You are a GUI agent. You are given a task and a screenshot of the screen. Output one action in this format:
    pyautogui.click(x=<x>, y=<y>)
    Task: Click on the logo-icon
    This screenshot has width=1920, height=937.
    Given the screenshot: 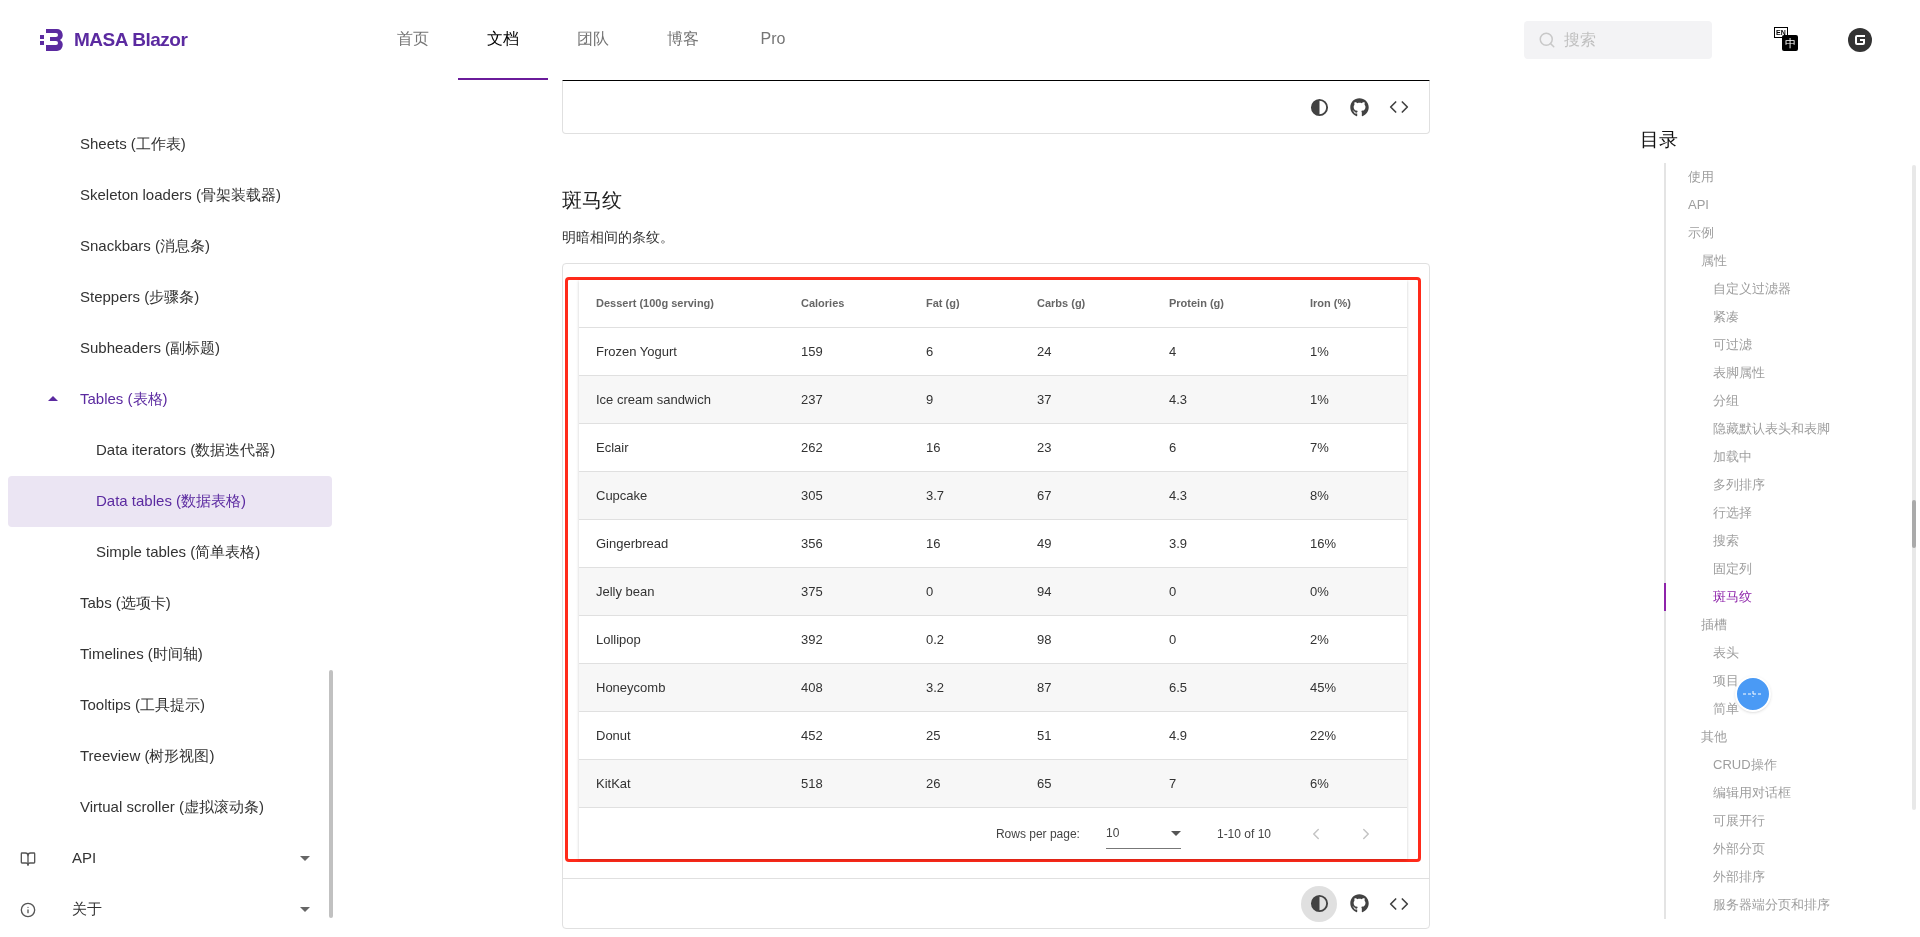 What is the action you would take?
    pyautogui.click(x=53, y=40)
    